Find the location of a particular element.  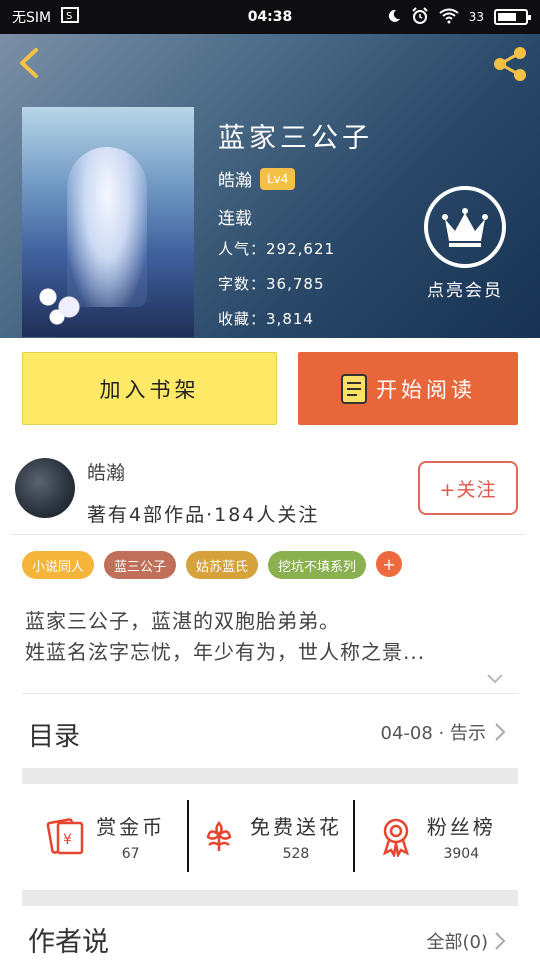

start-reading-button: 开始阅读 is located at coordinates (408, 388).